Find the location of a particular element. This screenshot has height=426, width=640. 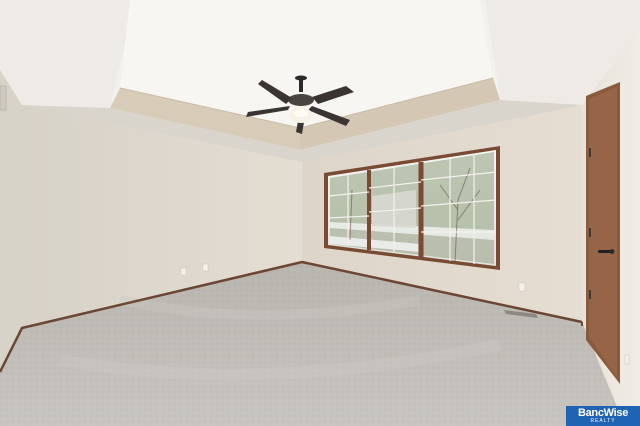

left-wall is located at coordinates (11, 221).